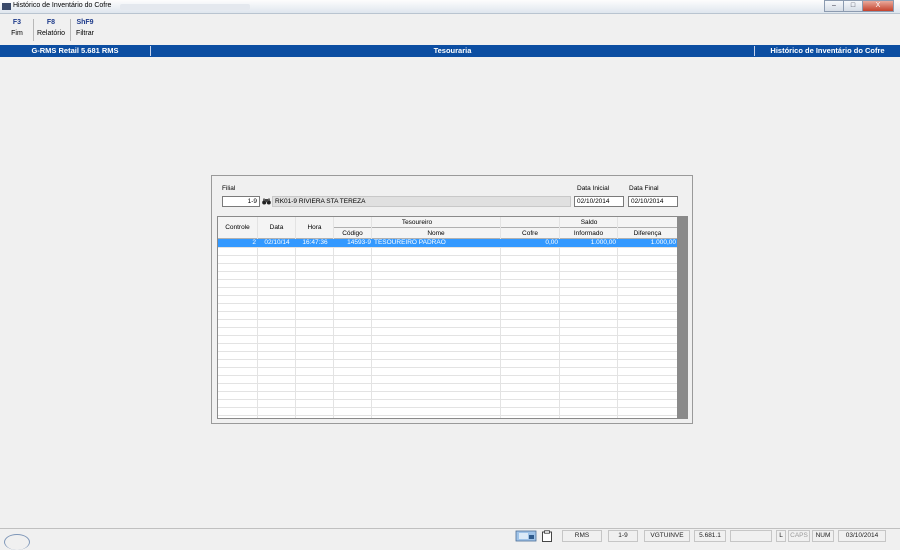  What do you see at coordinates (85, 29) in the screenshot?
I see `toolbar-filtrar-button: ShF9 Filtrar` at bounding box center [85, 29].